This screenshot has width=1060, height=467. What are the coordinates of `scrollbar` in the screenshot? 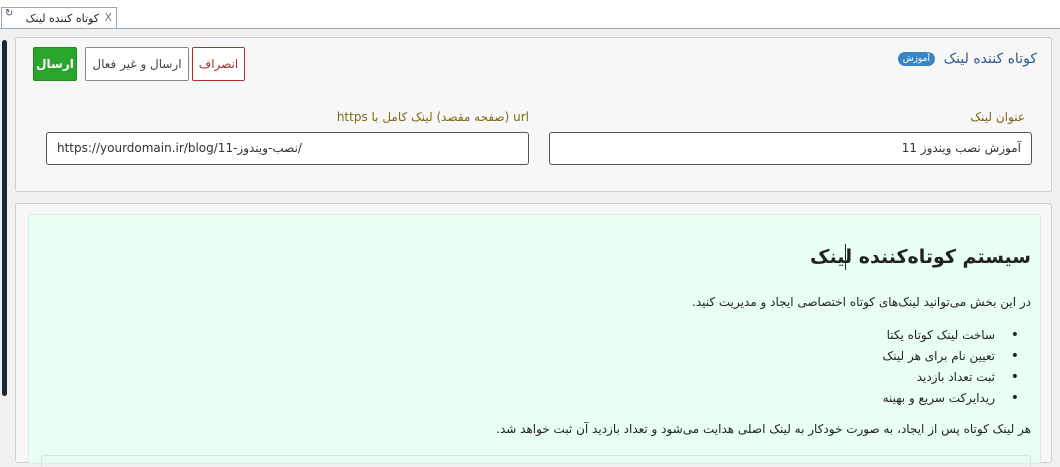 It's located at (4, 218).